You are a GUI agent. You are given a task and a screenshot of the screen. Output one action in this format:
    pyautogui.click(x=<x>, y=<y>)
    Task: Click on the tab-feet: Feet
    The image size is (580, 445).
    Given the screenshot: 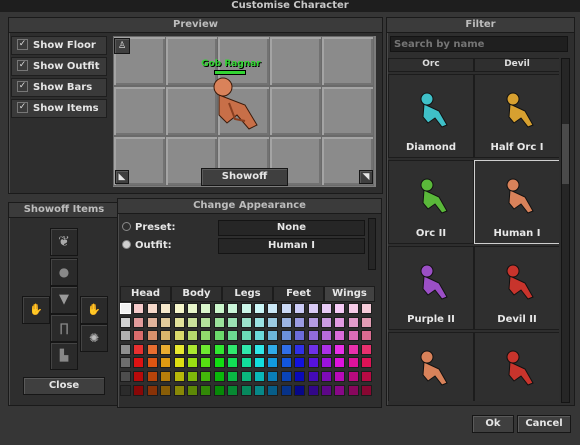 What is the action you would take?
    pyautogui.click(x=298, y=294)
    